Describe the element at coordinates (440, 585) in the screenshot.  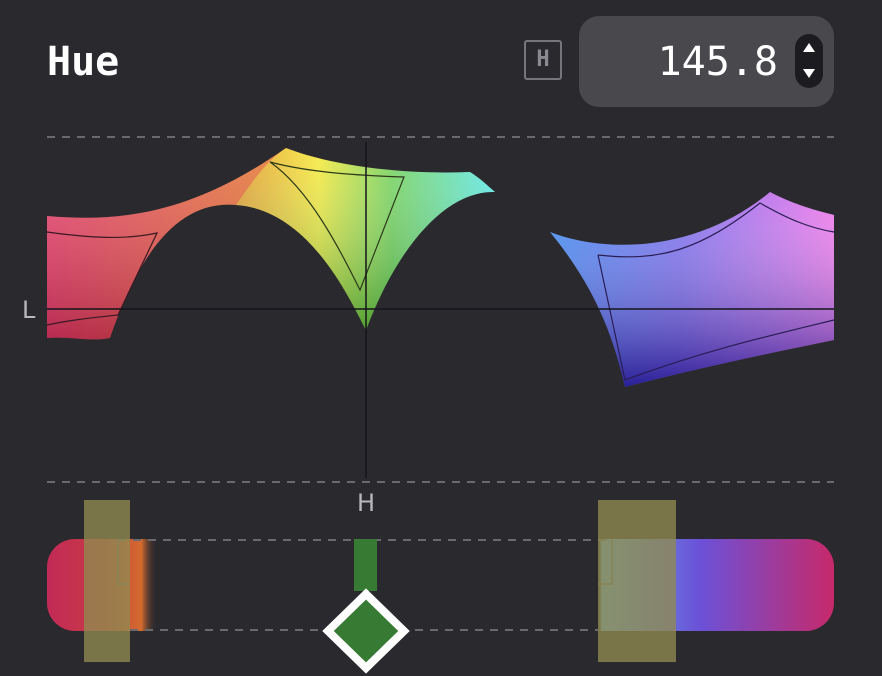
I see `hue-track` at that location.